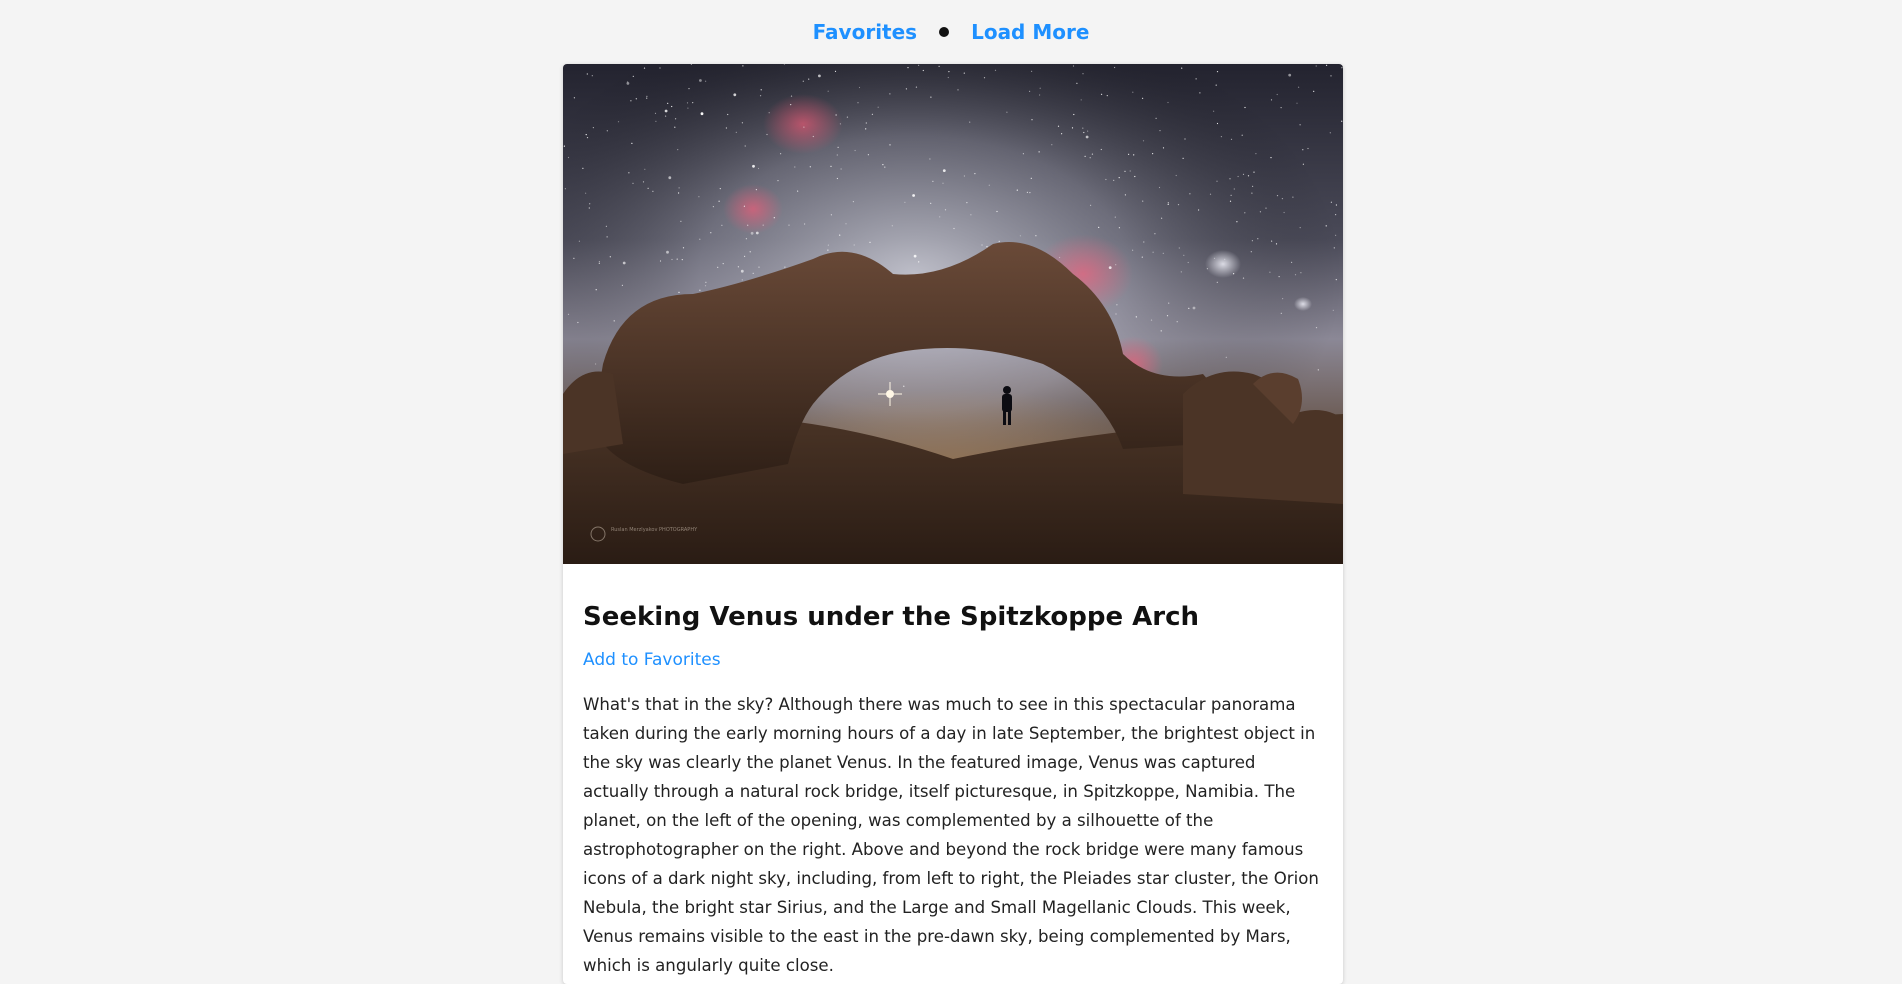 The width and height of the screenshot is (1902, 984). What do you see at coordinates (652, 660) in the screenshot?
I see `add-to-favorites-link: Add to Favorites` at bounding box center [652, 660].